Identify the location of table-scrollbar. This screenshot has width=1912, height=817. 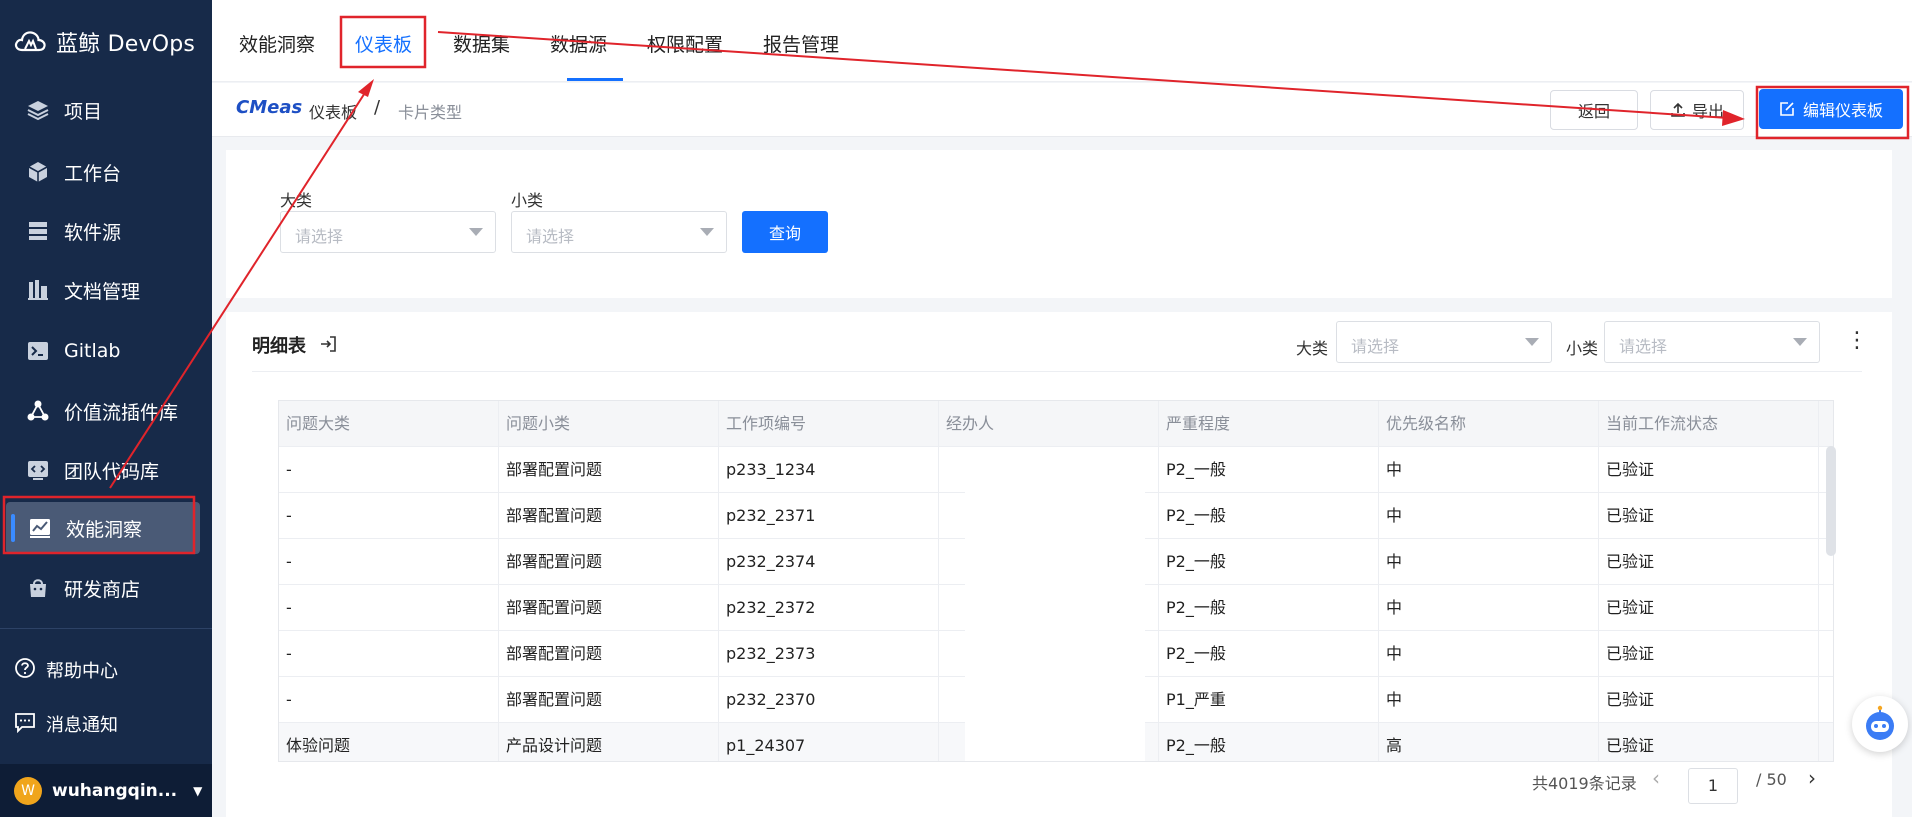
(1831, 501).